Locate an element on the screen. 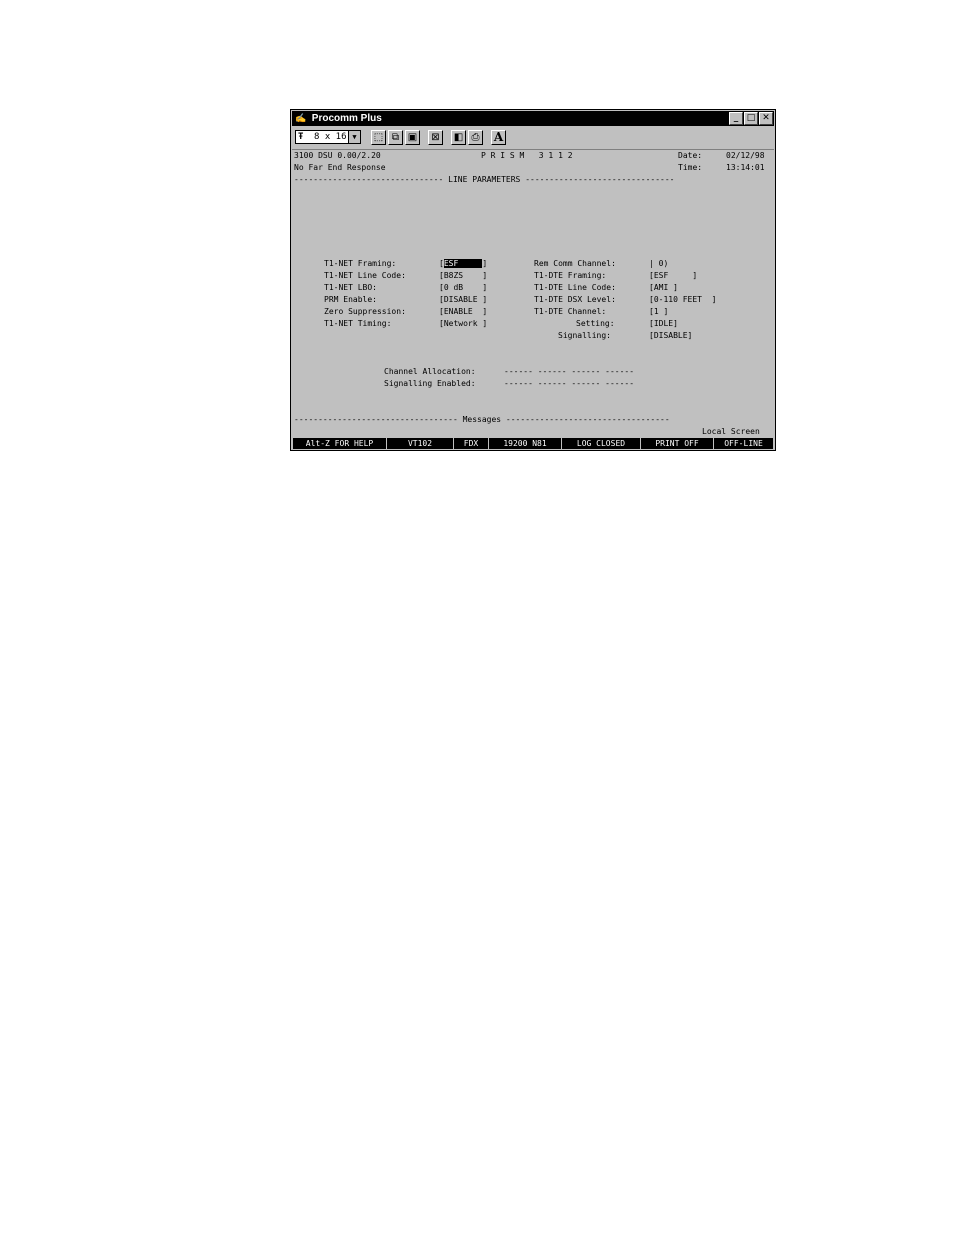 The height and width of the screenshot is (1235, 954). copy-button: ⧉ is located at coordinates (395, 137).